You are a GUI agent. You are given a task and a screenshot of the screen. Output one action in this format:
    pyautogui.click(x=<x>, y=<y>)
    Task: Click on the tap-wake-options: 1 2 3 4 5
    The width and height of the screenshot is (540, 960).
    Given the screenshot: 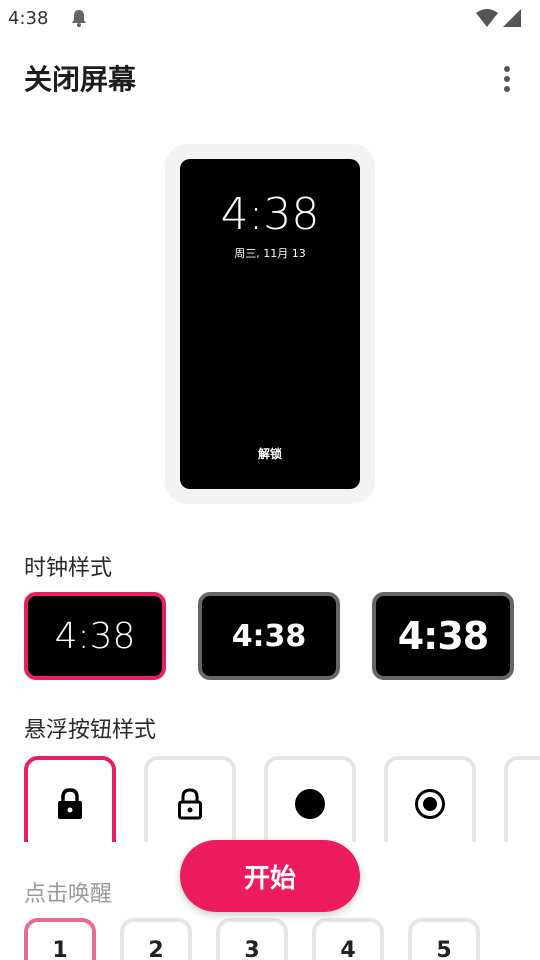 What is the action you would take?
    pyautogui.click(x=270, y=938)
    